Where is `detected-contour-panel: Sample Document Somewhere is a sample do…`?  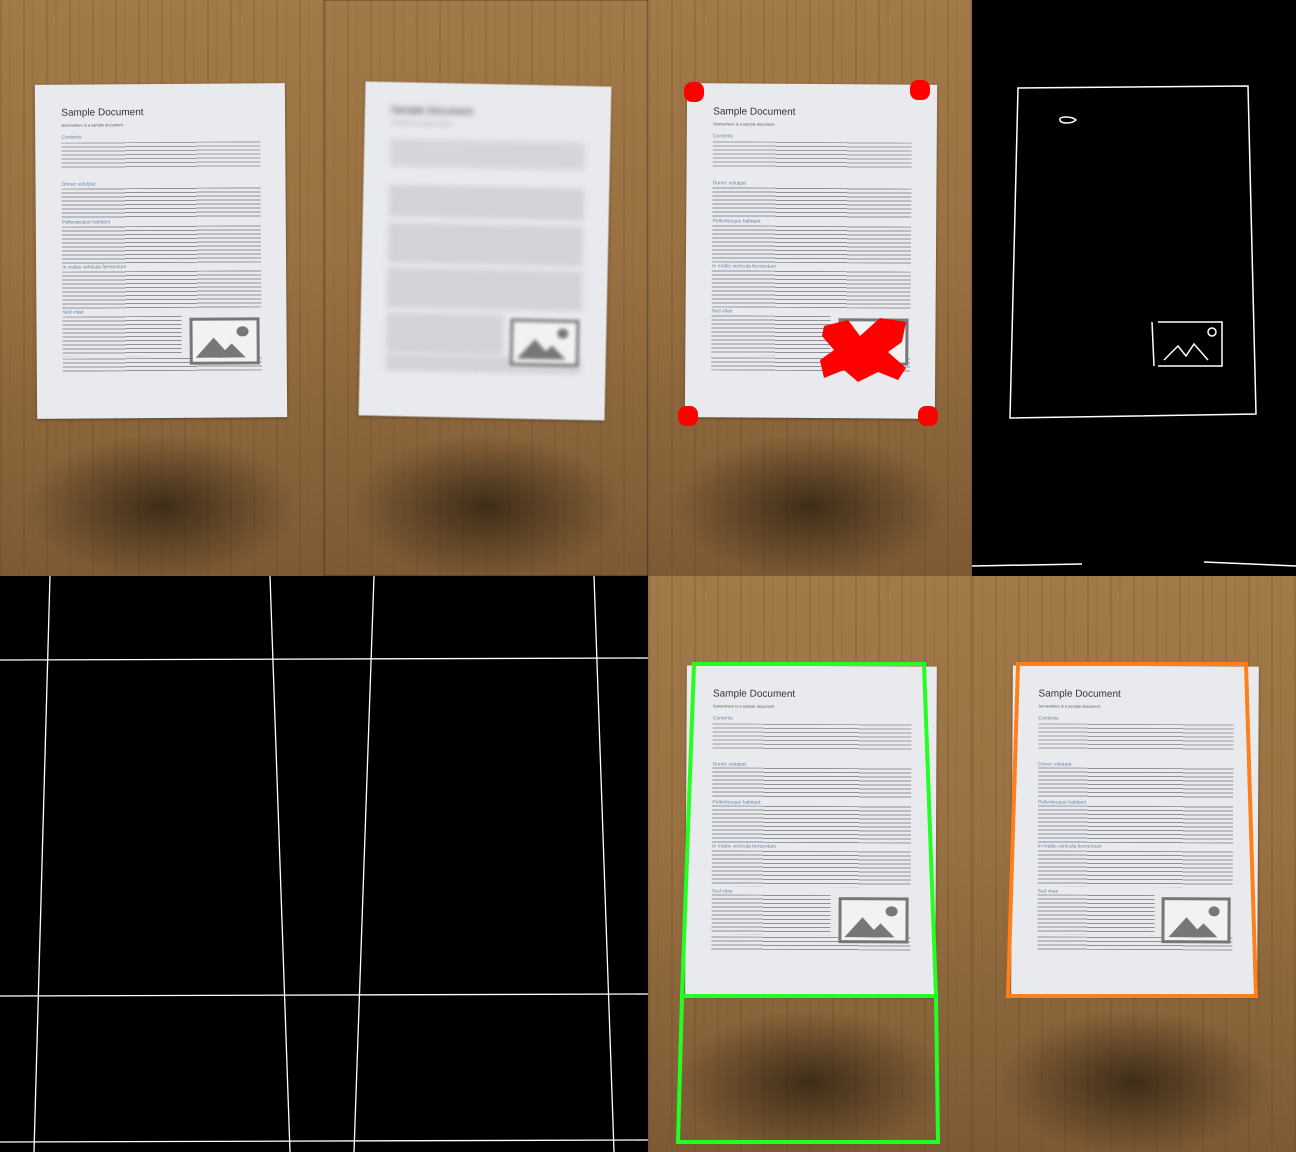
detected-contour-panel: Sample Document Somewhere is a sample do… is located at coordinates (810, 864).